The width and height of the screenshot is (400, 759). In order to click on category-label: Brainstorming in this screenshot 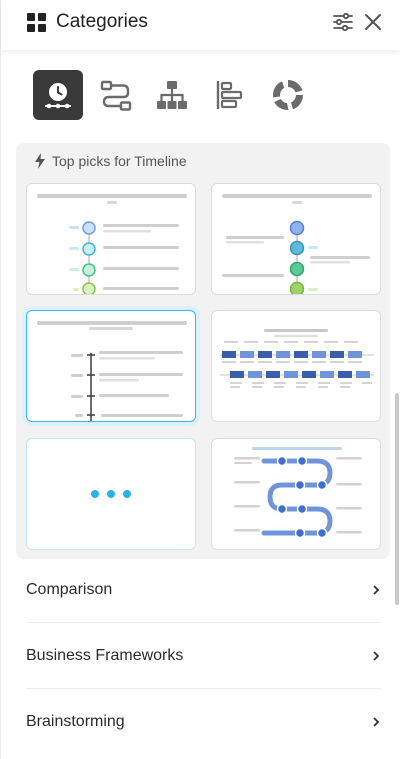, I will do `click(75, 721)`.